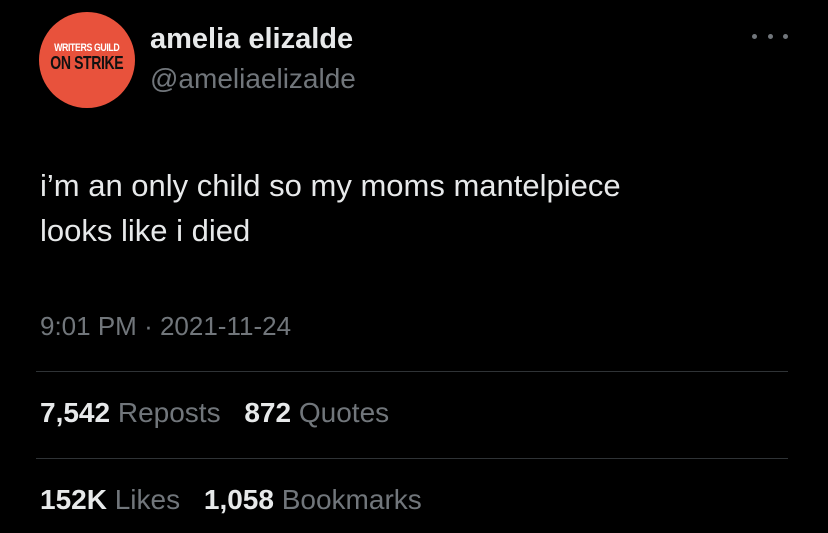  I want to click on bookmarks-count: 1,058, so click(238, 499).